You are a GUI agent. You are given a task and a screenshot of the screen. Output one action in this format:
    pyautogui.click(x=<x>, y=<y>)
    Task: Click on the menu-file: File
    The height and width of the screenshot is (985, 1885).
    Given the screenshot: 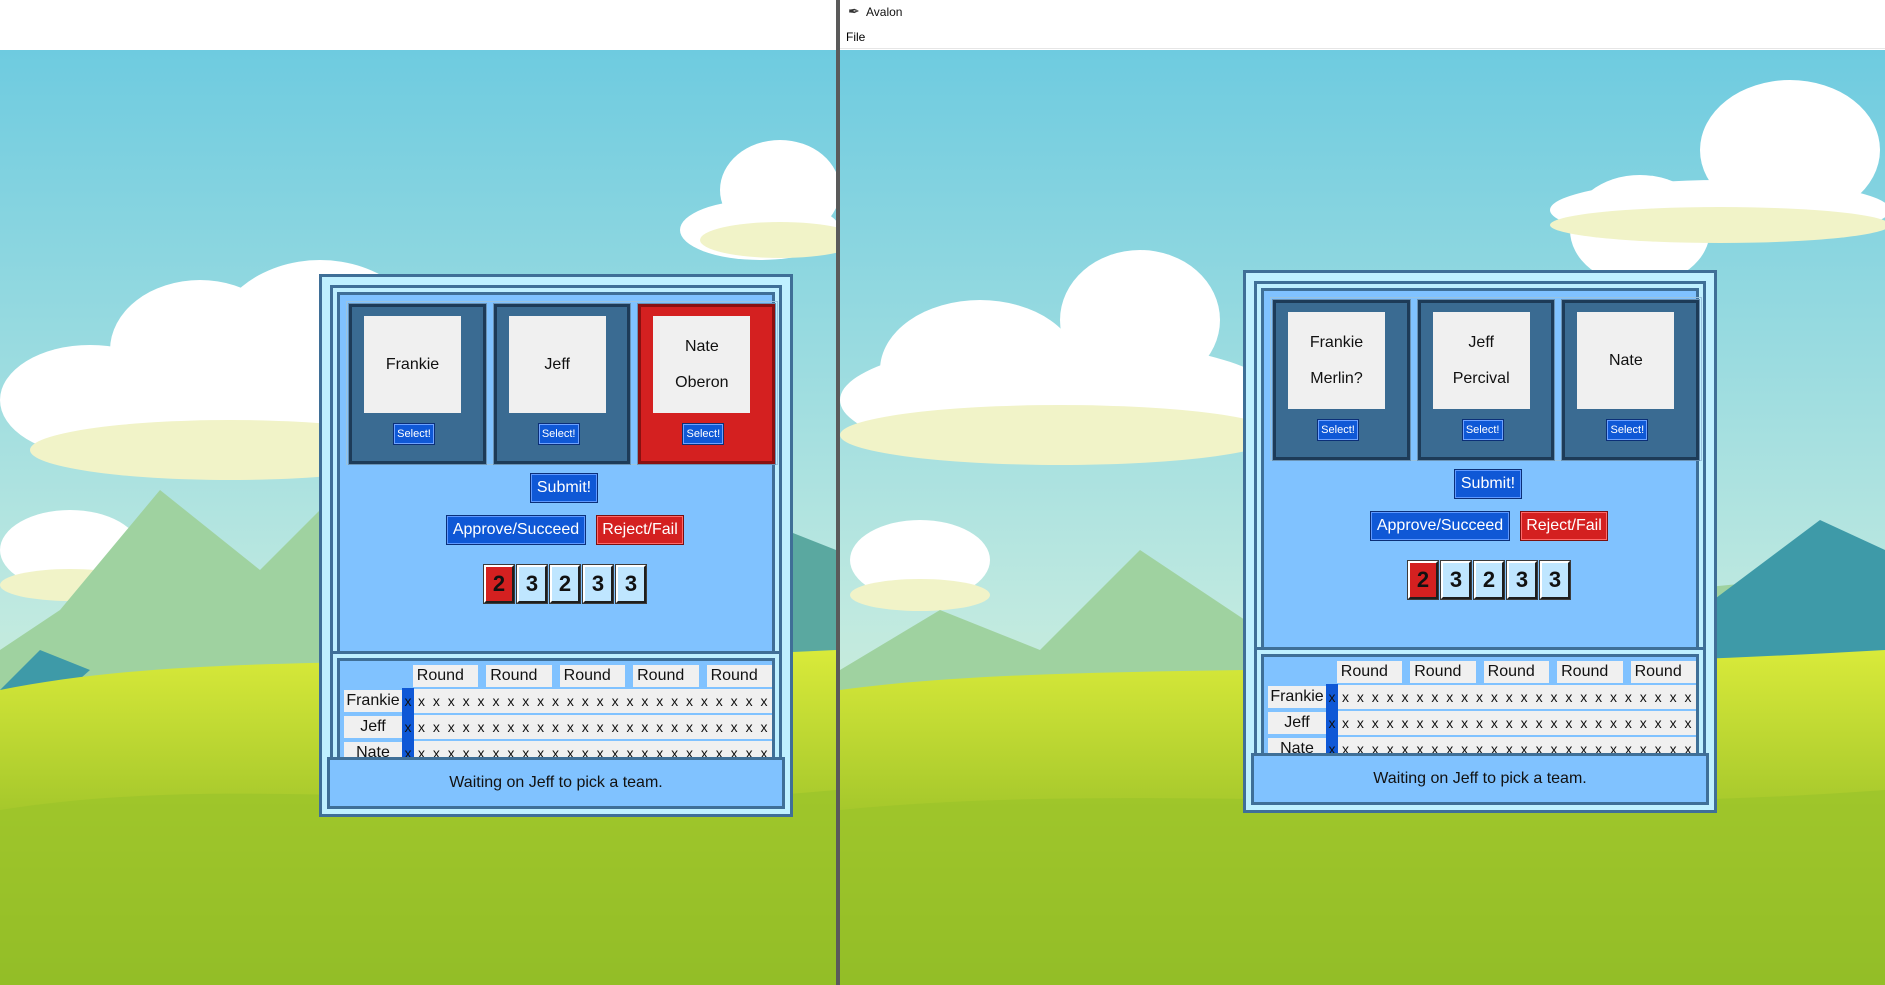 What is the action you would take?
    pyautogui.click(x=855, y=37)
    